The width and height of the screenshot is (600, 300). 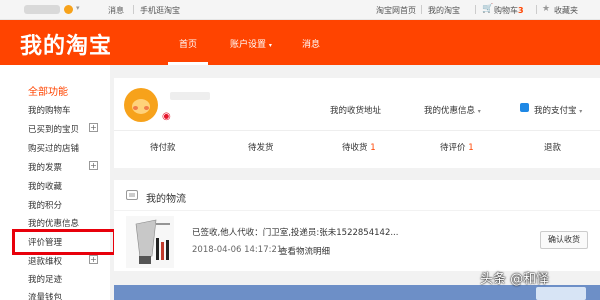 I want to click on stat-pending-receive-label: 待收货, so click(x=355, y=148).